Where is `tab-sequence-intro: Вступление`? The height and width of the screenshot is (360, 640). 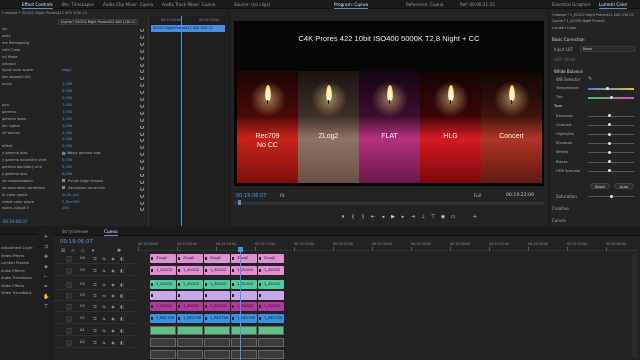
tab-sequence-intro: Вступление is located at coordinates (75, 231).